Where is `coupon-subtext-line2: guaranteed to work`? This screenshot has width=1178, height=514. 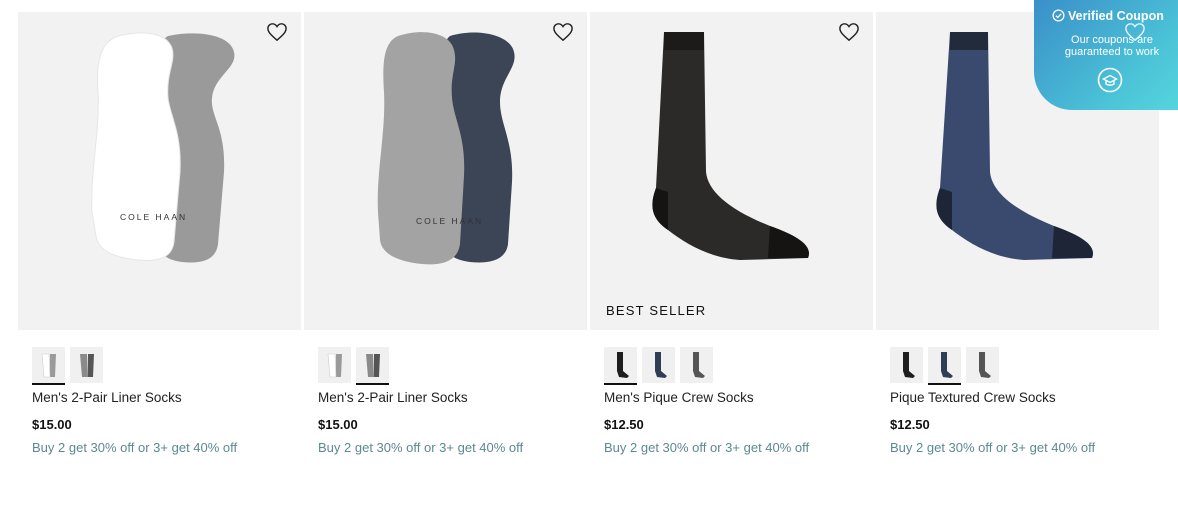 coupon-subtext-line2: guaranteed to work is located at coordinates (1112, 52).